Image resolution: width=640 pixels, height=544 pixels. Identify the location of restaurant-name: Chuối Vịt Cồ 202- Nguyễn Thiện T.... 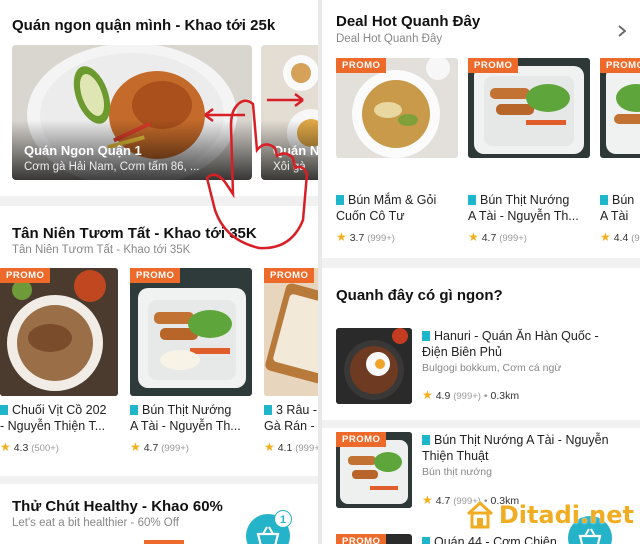
(53, 418).